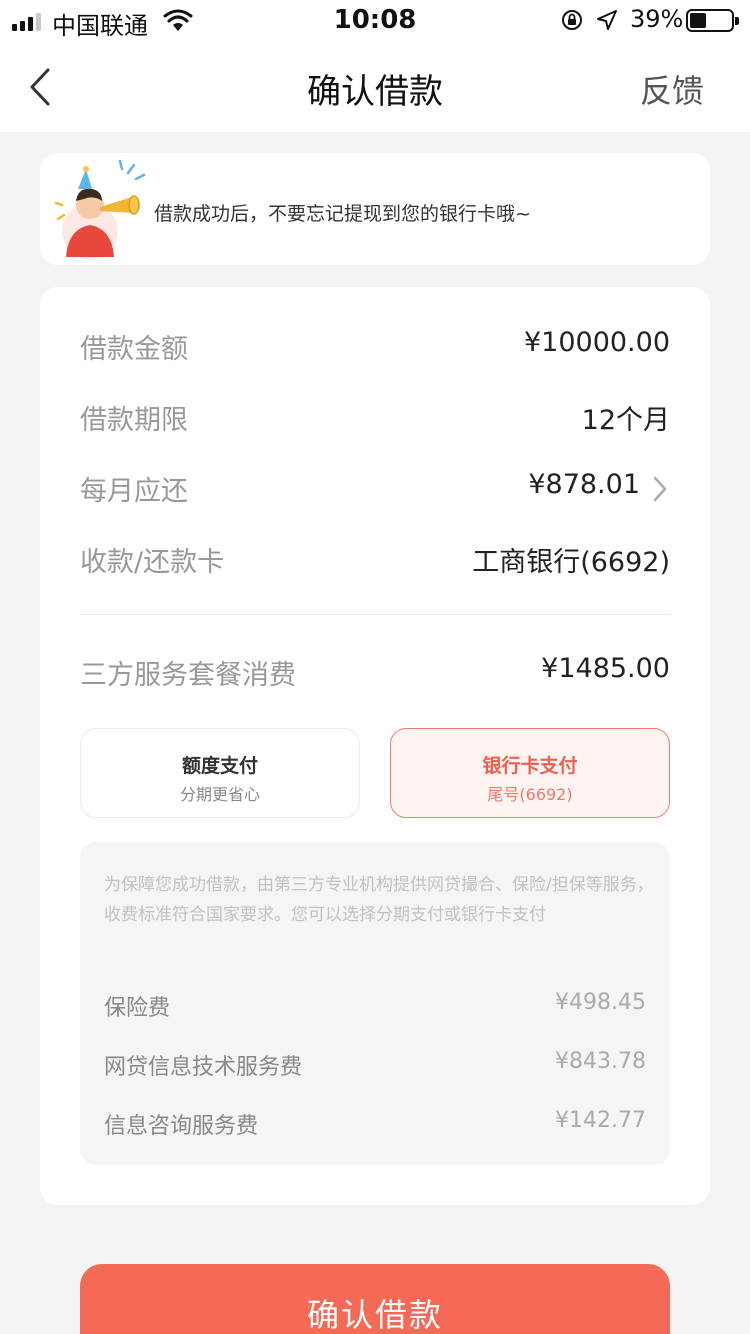 The width and height of the screenshot is (750, 1334). Describe the element at coordinates (188, 675) in the screenshot. I see `service-fee-label: 三方服务套餐消费` at that location.